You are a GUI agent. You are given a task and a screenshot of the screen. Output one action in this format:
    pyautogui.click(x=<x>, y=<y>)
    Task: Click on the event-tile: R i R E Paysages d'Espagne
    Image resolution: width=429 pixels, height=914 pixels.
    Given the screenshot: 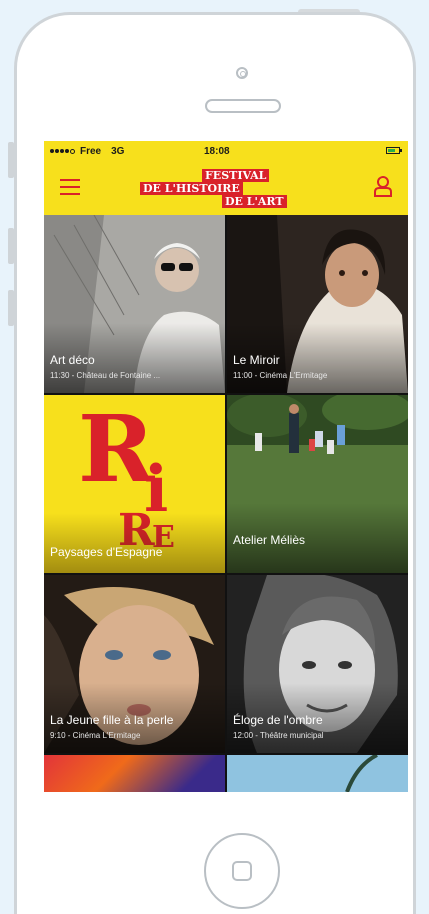 What is the action you would take?
    pyautogui.click(x=134, y=484)
    